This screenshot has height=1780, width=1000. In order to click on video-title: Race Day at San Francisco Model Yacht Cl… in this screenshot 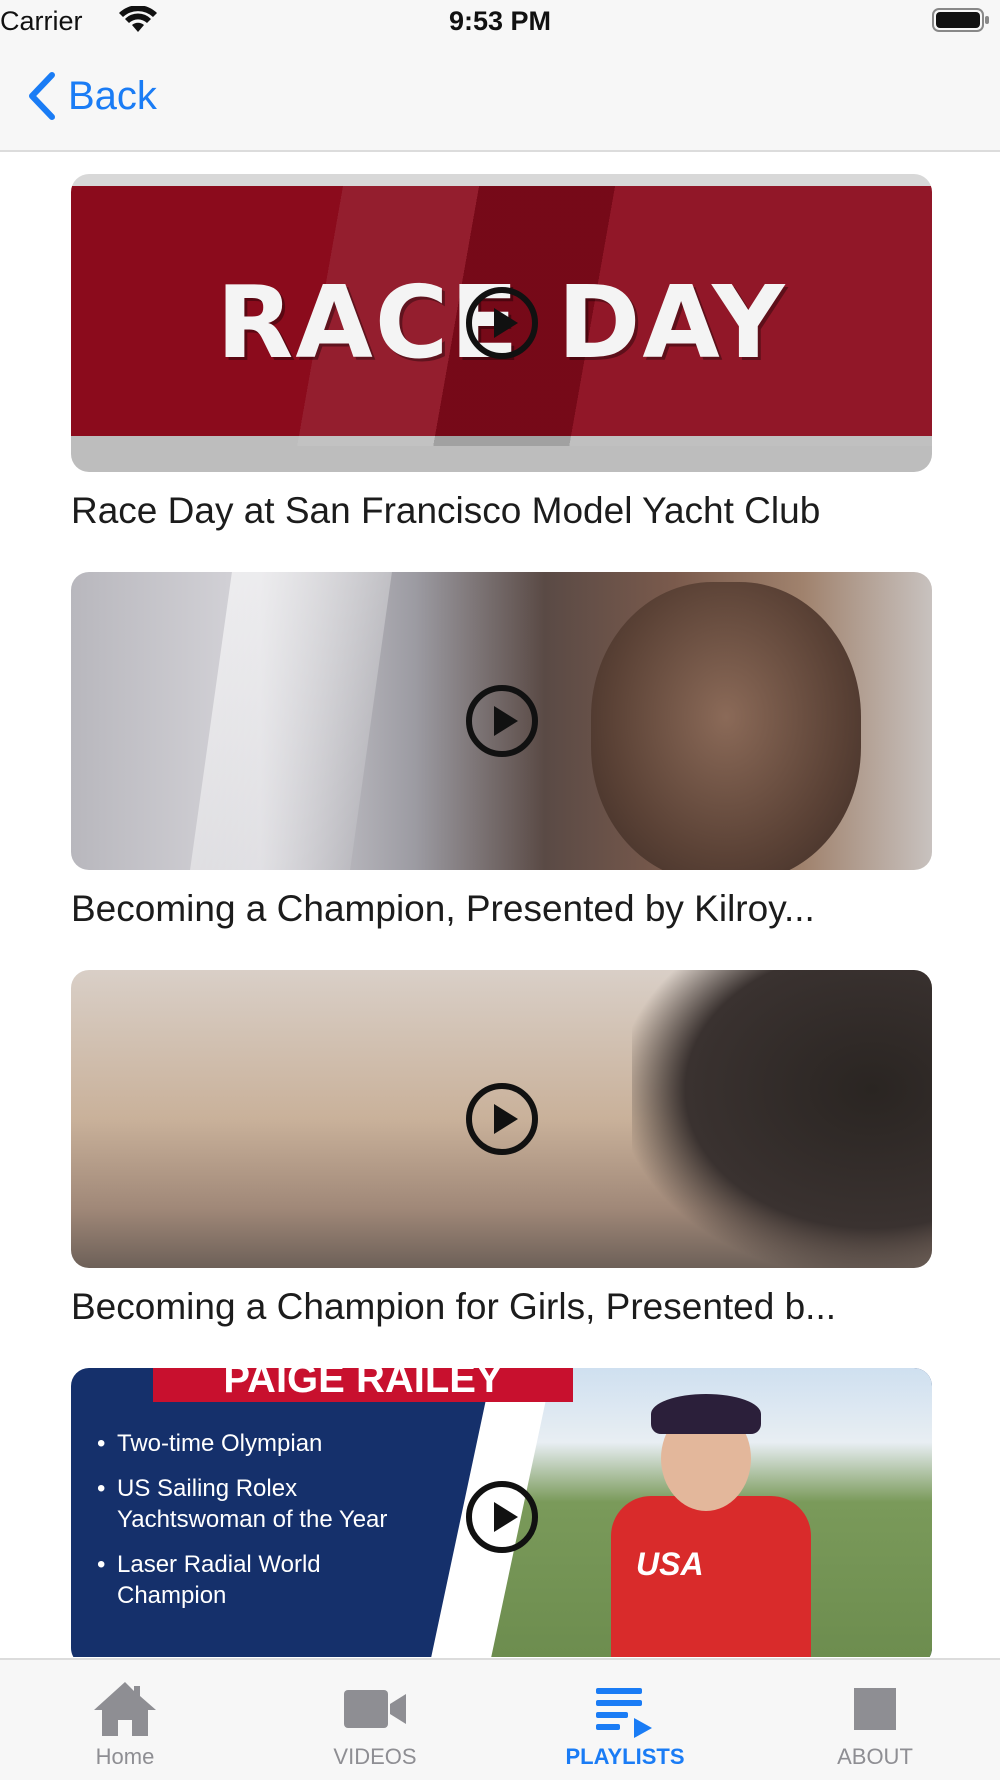, I will do `click(501, 511)`.